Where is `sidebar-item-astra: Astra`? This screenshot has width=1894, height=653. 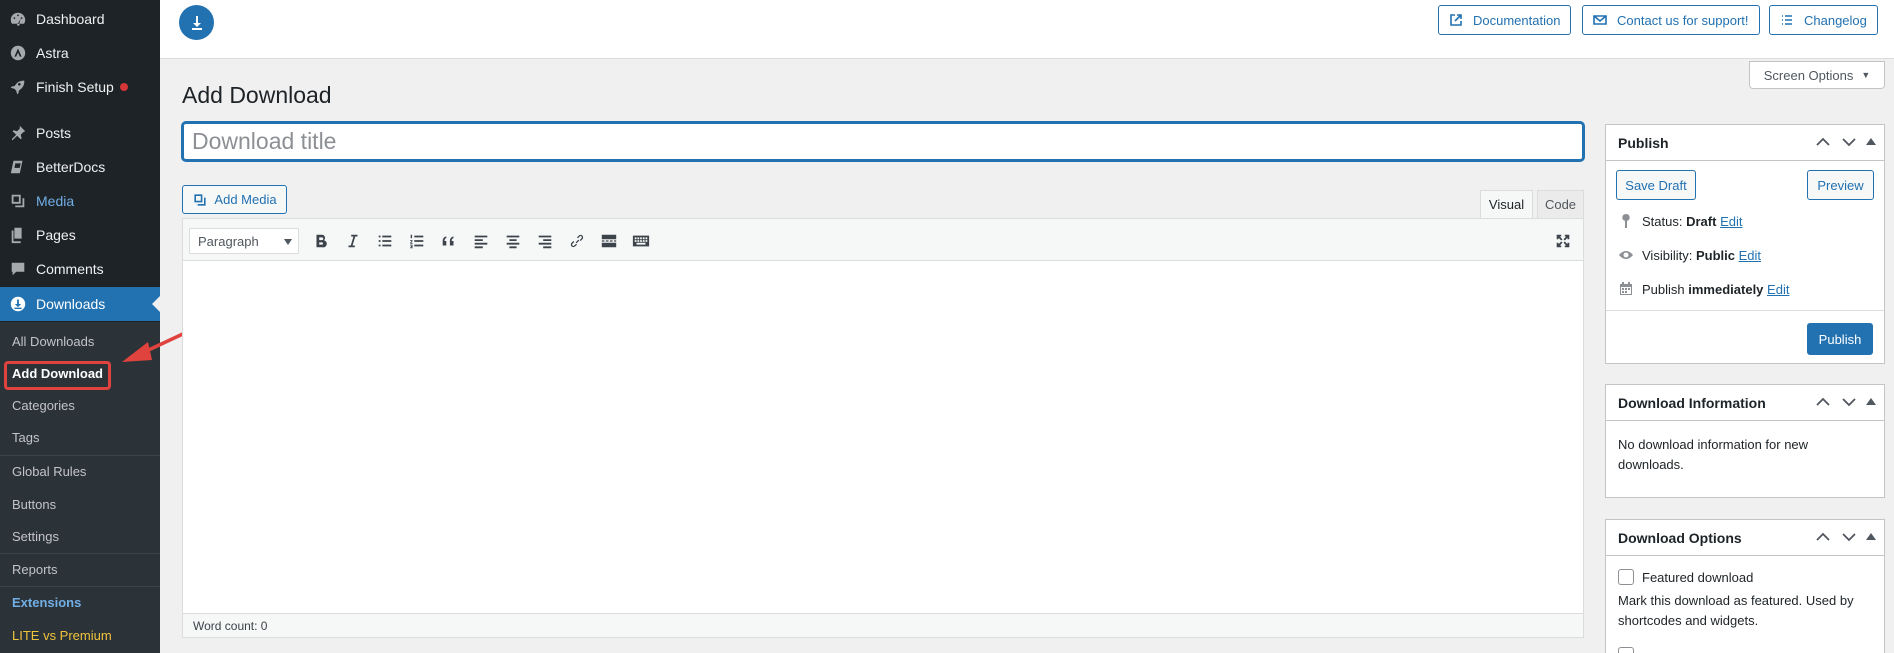 sidebar-item-astra: Astra is located at coordinates (80, 53).